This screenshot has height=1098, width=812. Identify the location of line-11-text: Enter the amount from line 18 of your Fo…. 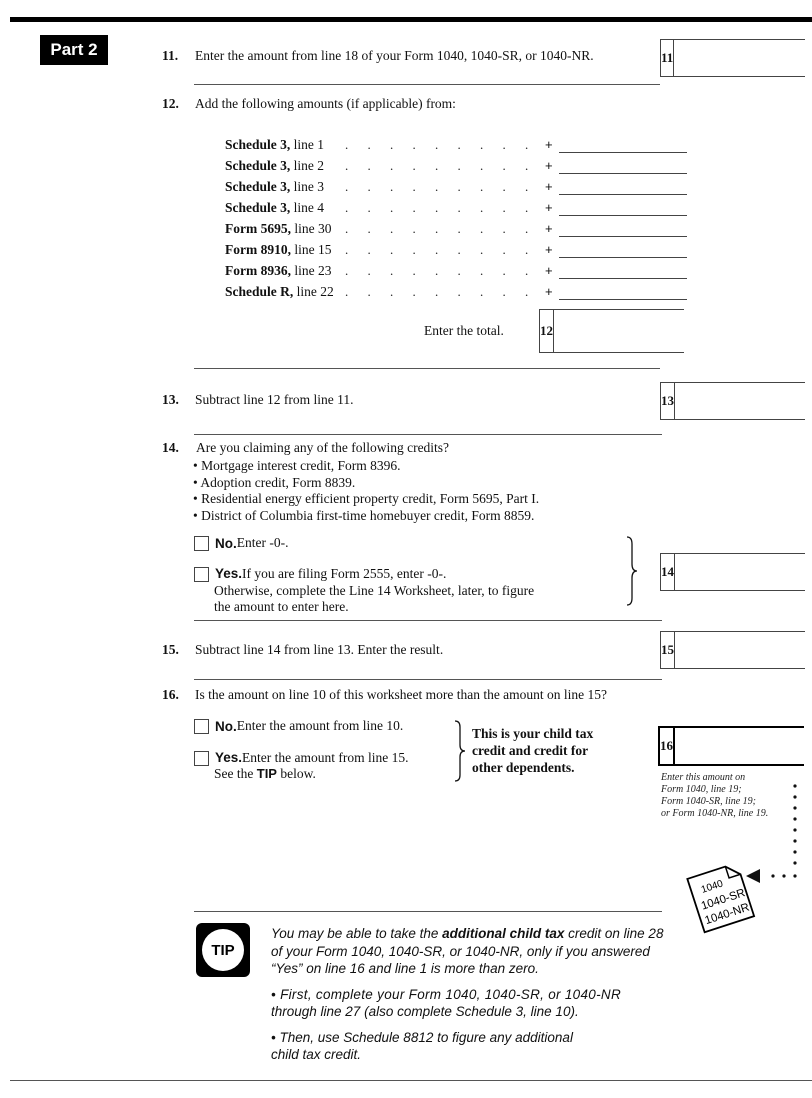
(394, 55).